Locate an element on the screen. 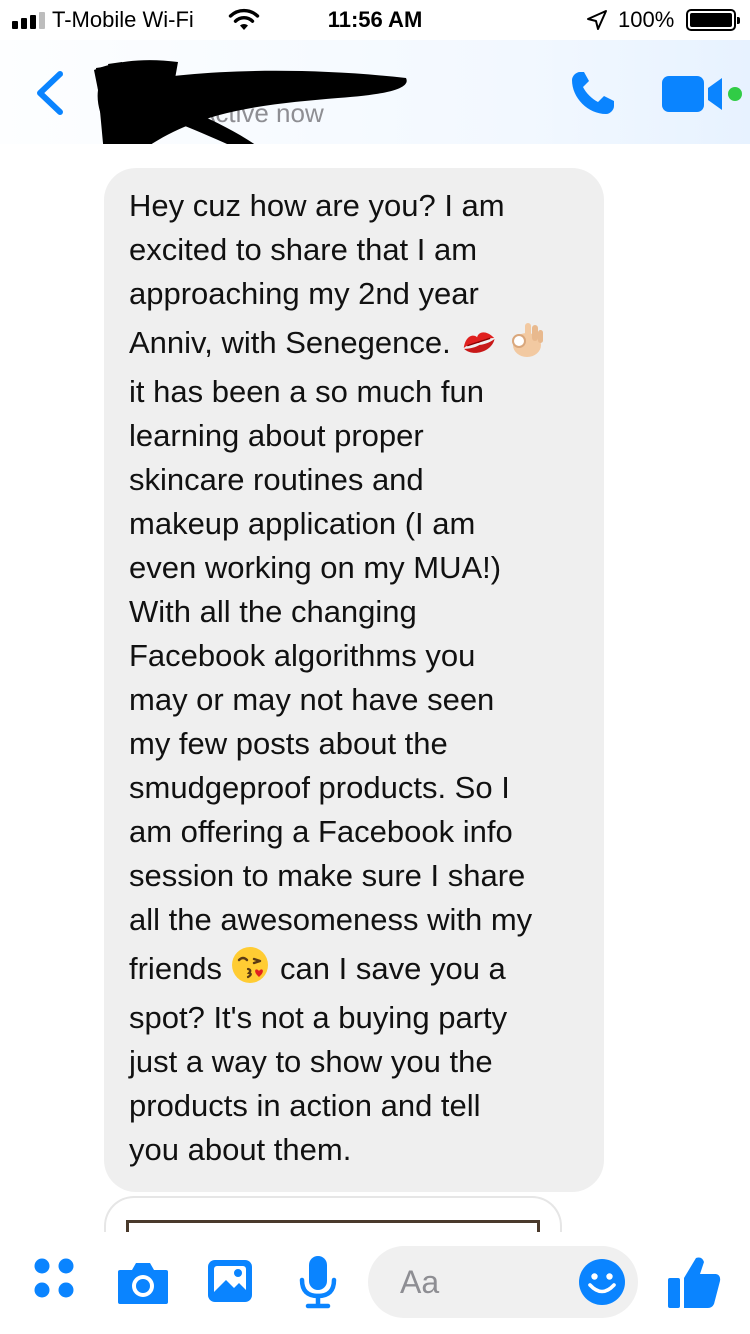 The height and width of the screenshot is (1334, 750). message-line: my few posts about the is located at coordinates (288, 743).